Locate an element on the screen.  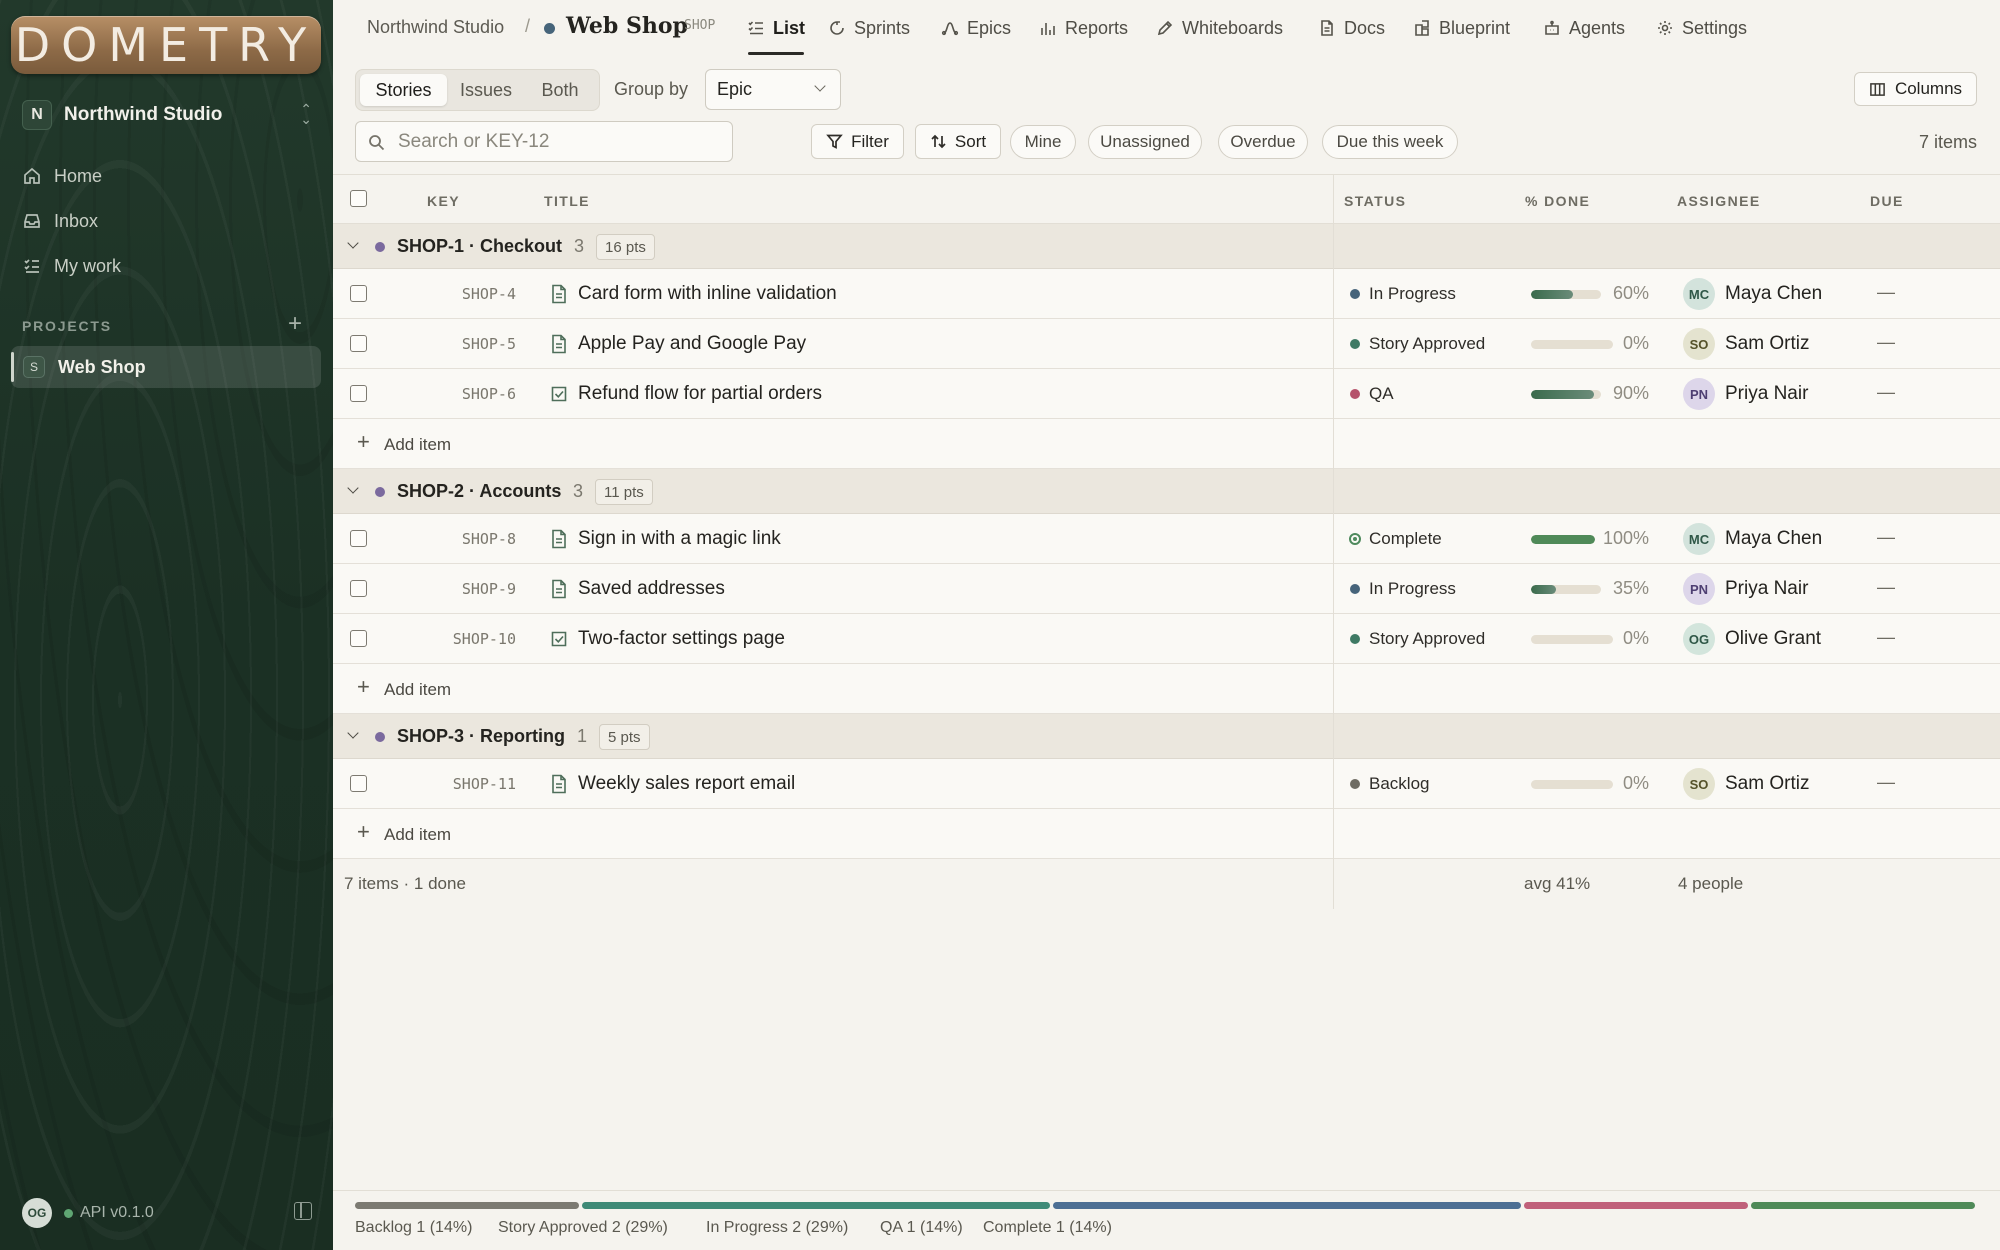
nav-inbox: Inbox is located at coordinates (60, 221).